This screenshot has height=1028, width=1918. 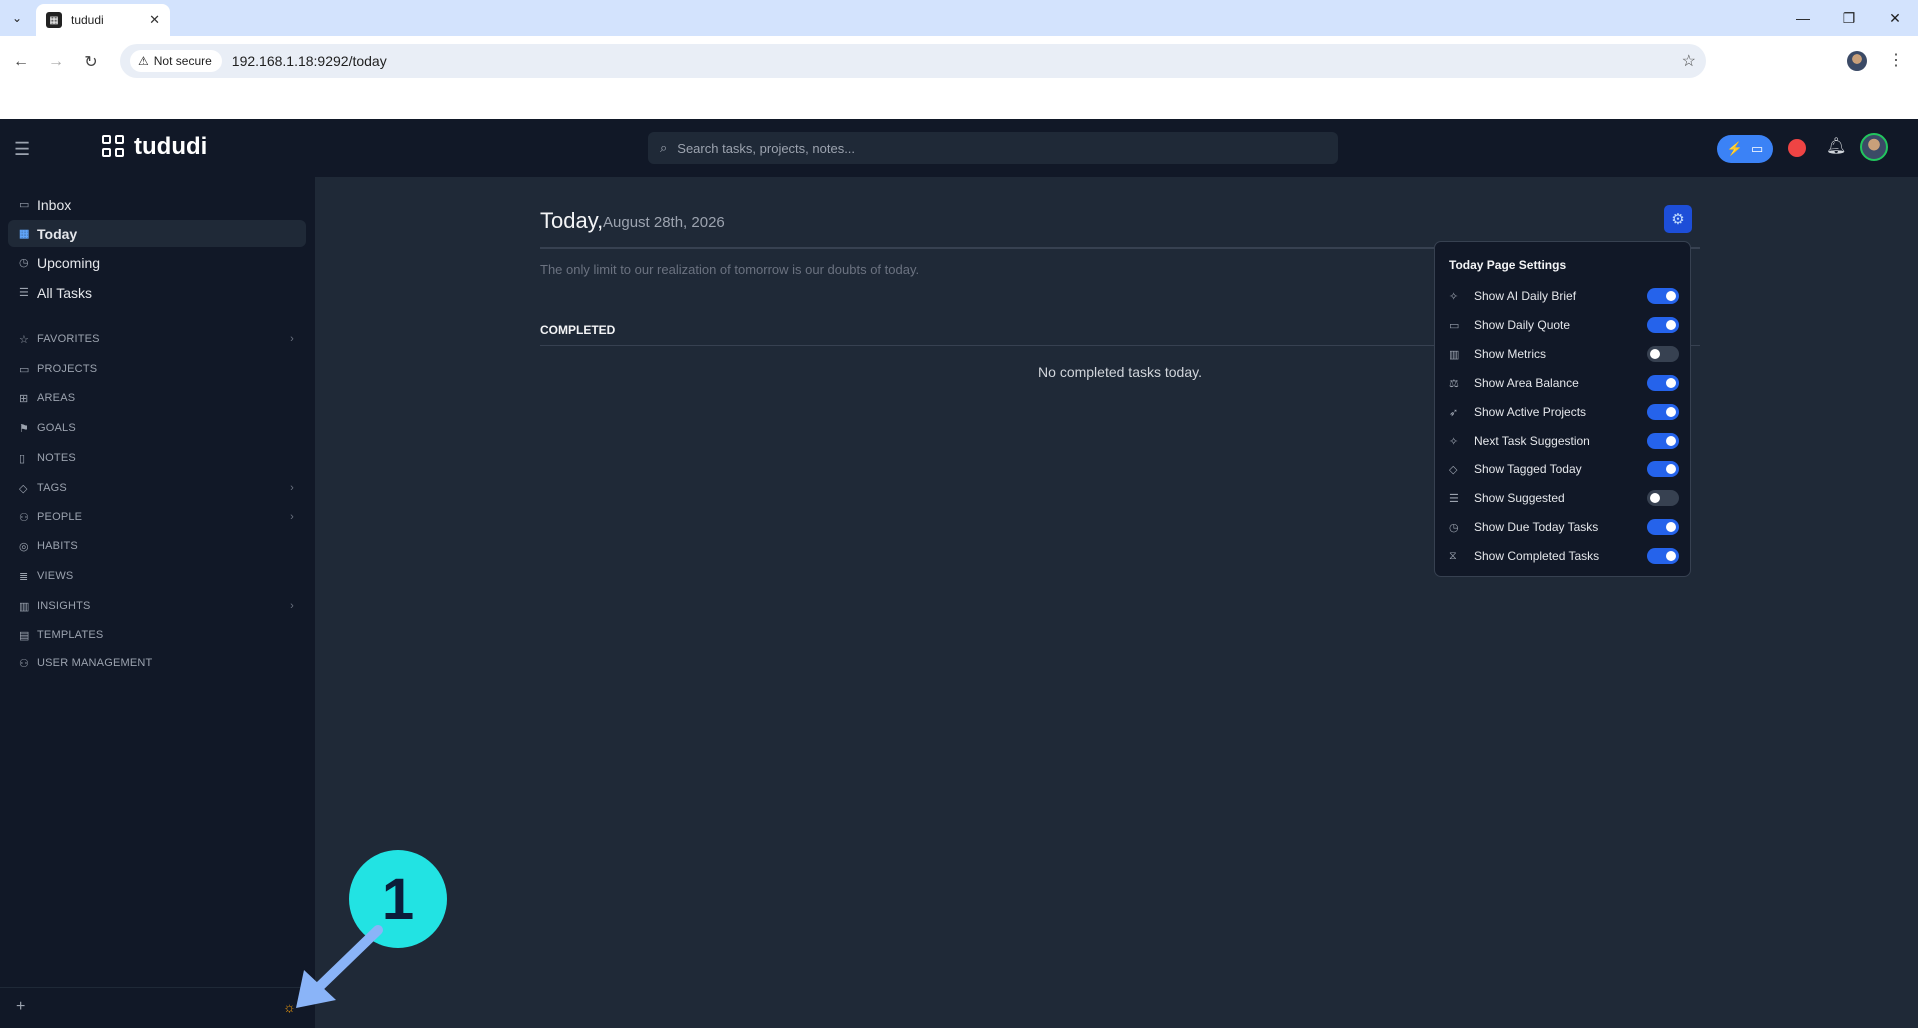 What do you see at coordinates (157, 606) in the screenshot?
I see `sidebar-item-insights: ▥ INSIGHTS ›` at bounding box center [157, 606].